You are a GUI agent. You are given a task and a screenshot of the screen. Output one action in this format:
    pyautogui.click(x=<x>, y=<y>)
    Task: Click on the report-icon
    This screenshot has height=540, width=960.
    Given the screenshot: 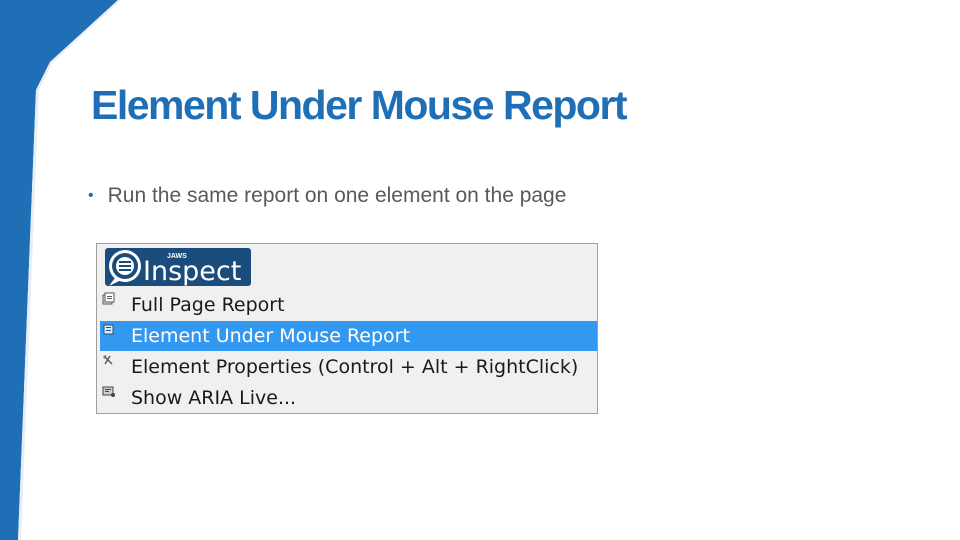 What is the action you would take?
    pyautogui.click(x=108, y=298)
    